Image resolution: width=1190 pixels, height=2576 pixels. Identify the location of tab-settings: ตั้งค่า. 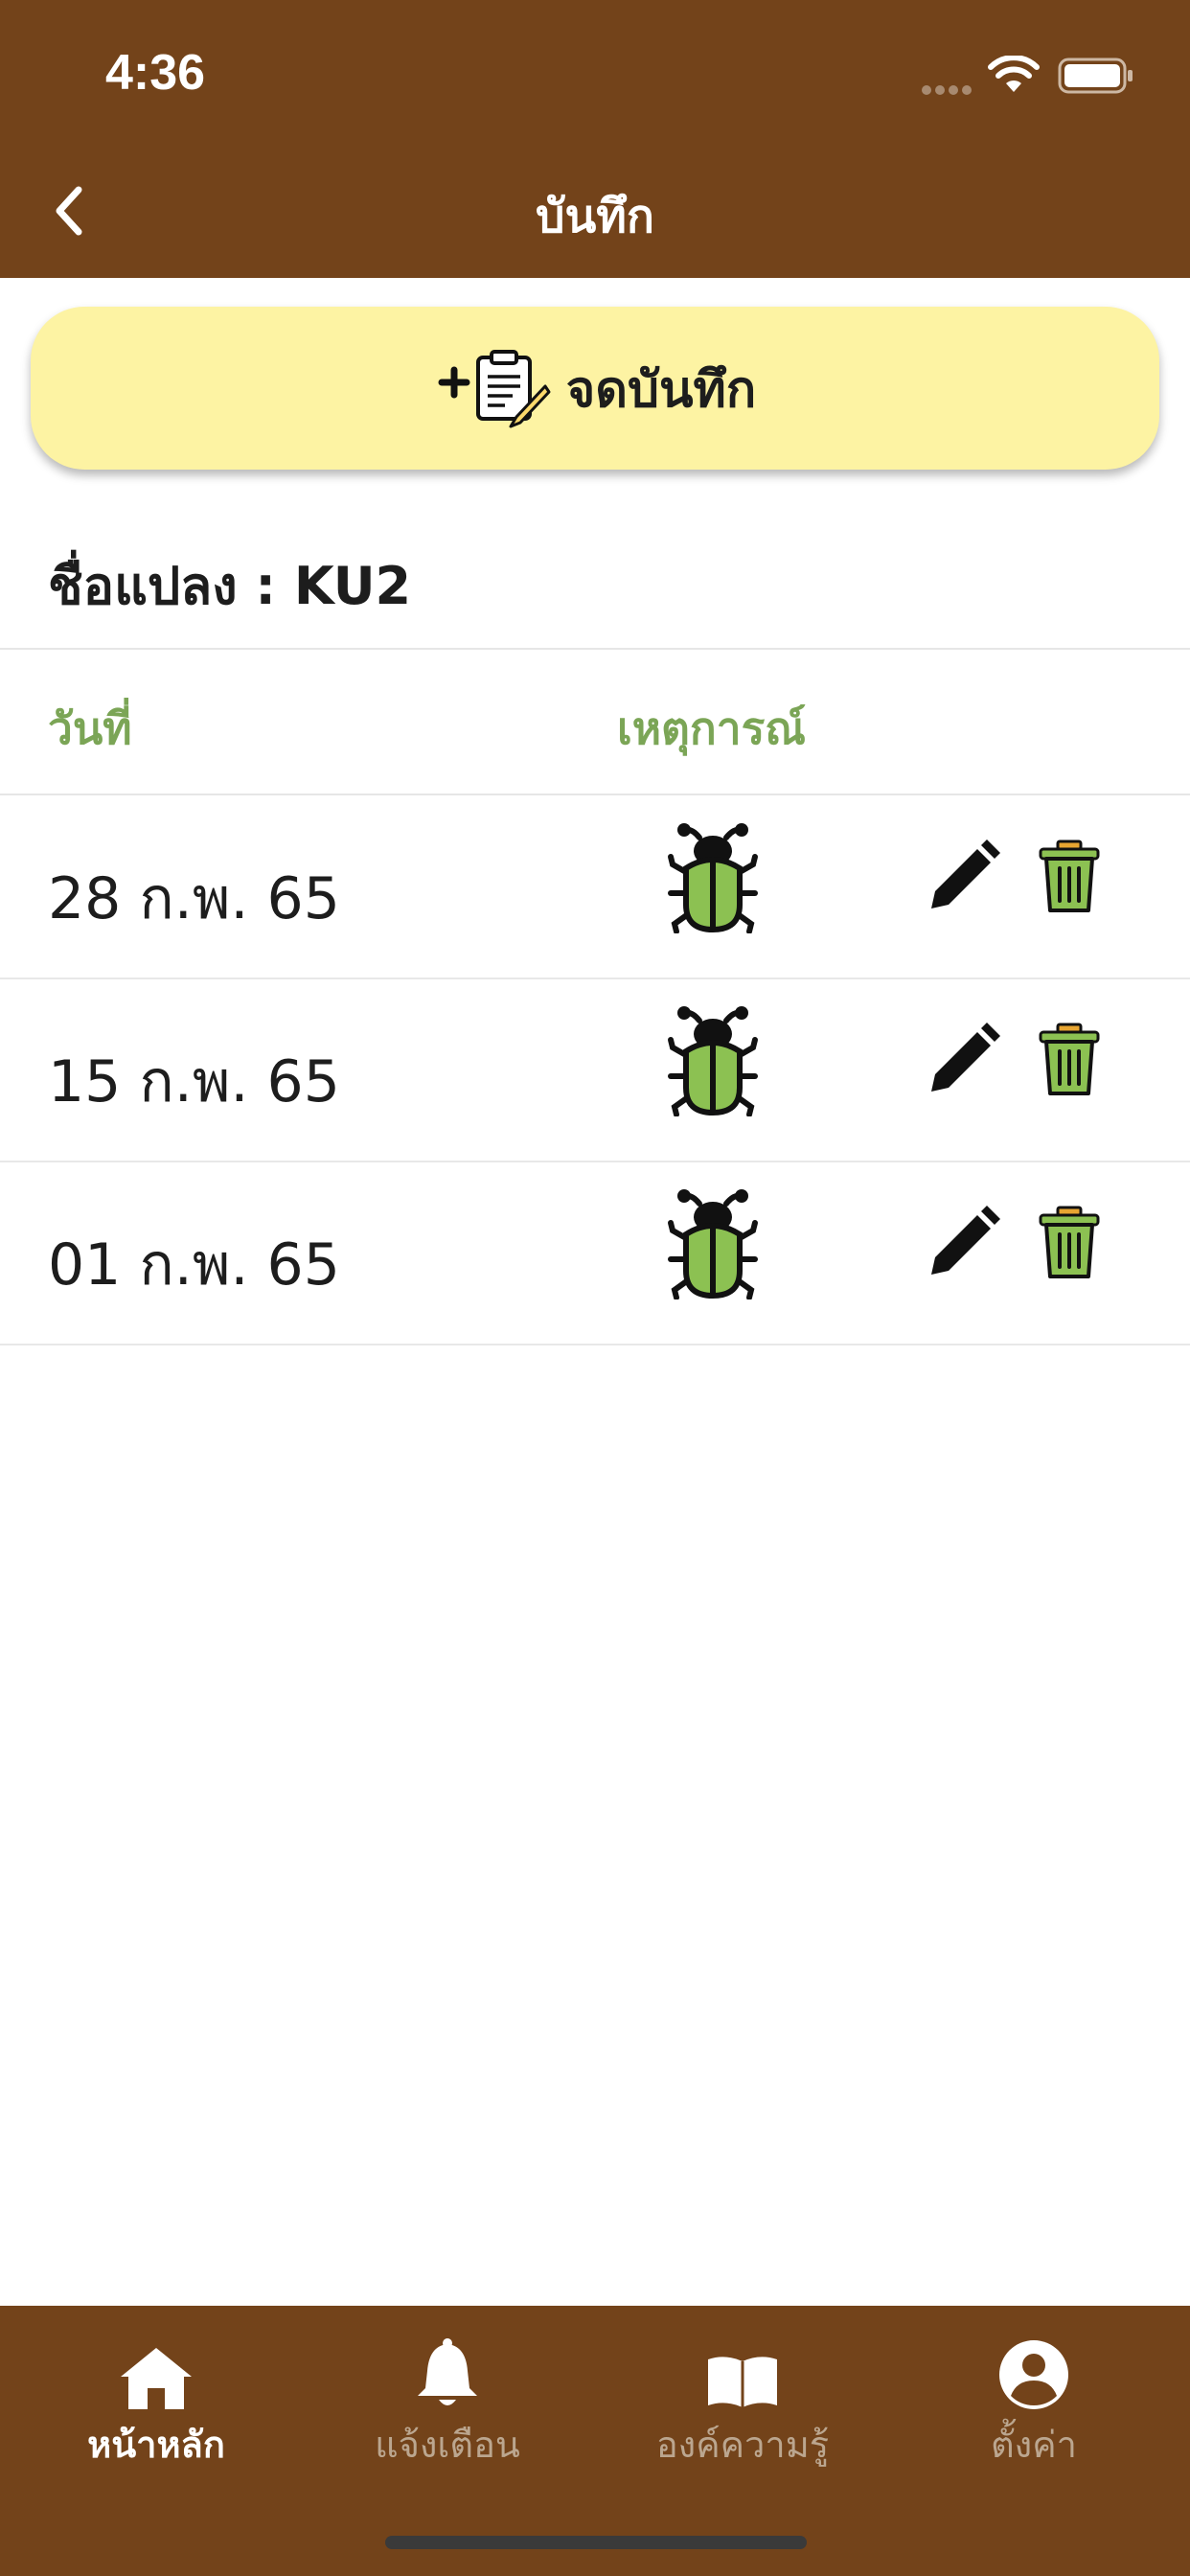
(1034, 2401).